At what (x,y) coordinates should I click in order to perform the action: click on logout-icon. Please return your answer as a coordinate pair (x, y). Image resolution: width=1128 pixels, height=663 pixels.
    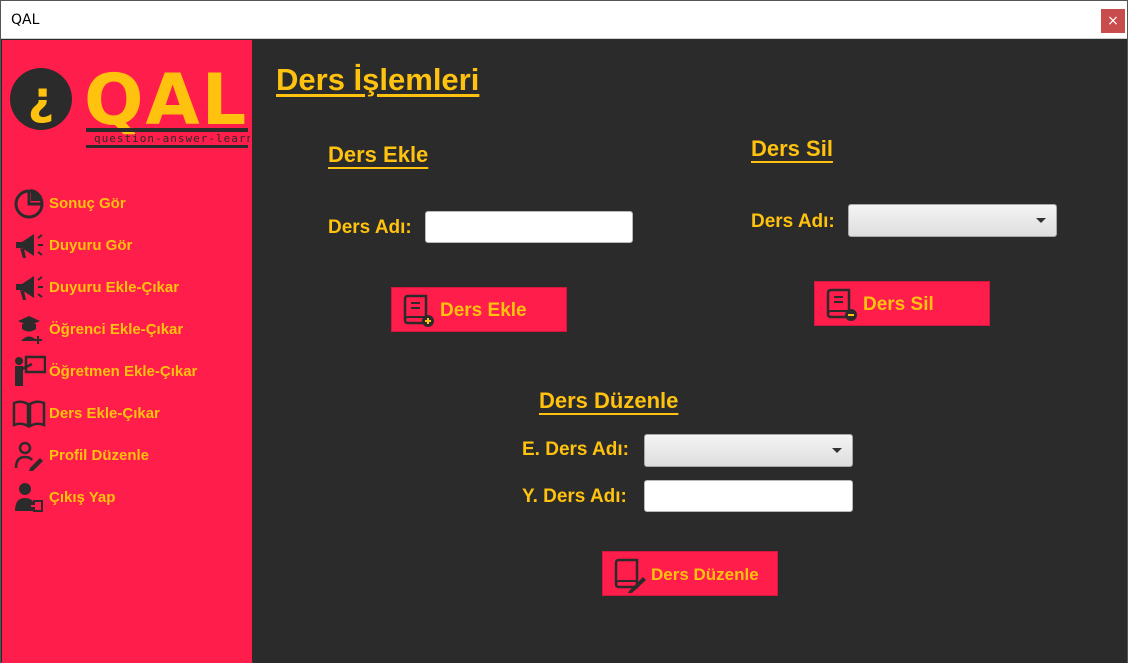
    Looking at the image, I should click on (29, 497).